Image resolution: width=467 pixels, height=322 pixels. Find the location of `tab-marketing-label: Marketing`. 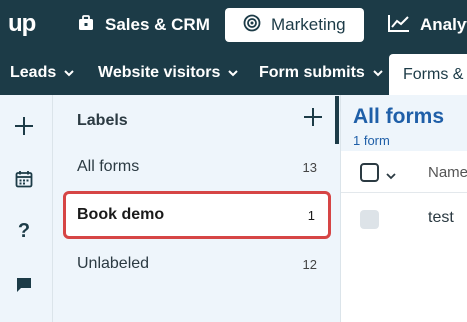

tab-marketing-label: Marketing is located at coordinates (308, 24).